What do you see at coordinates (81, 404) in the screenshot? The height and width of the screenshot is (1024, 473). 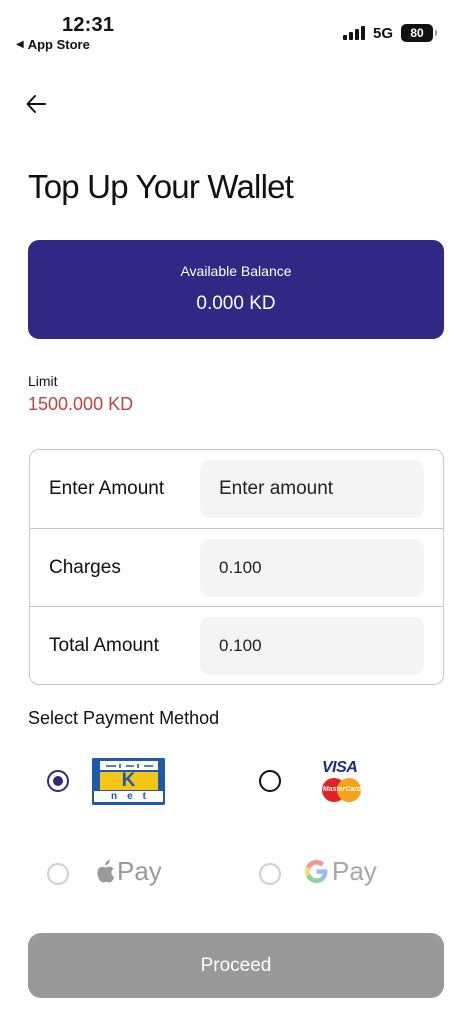 I see `limit-value: 1500.000 KD` at bounding box center [81, 404].